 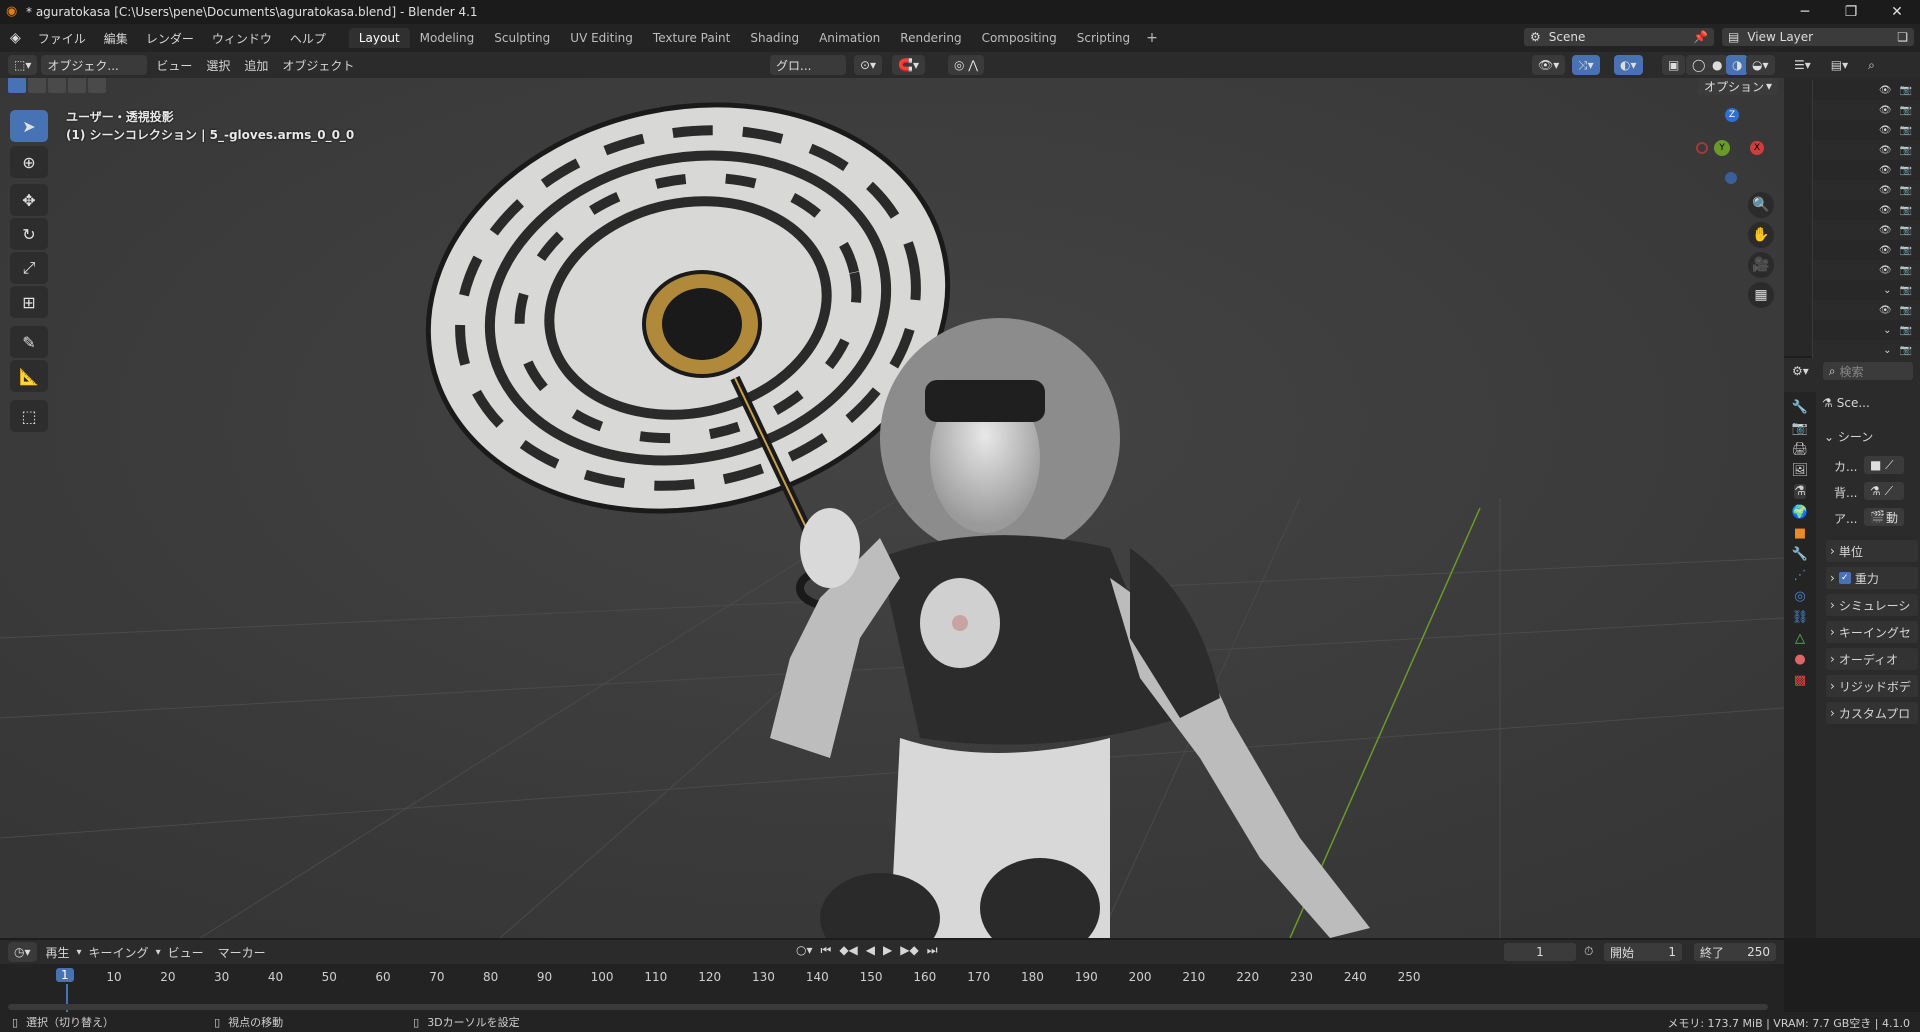 What do you see at coordinates (58, 952) in the screenshot?
I see `timeline-menu-playback: 再生` at bounding box center [58, 952].